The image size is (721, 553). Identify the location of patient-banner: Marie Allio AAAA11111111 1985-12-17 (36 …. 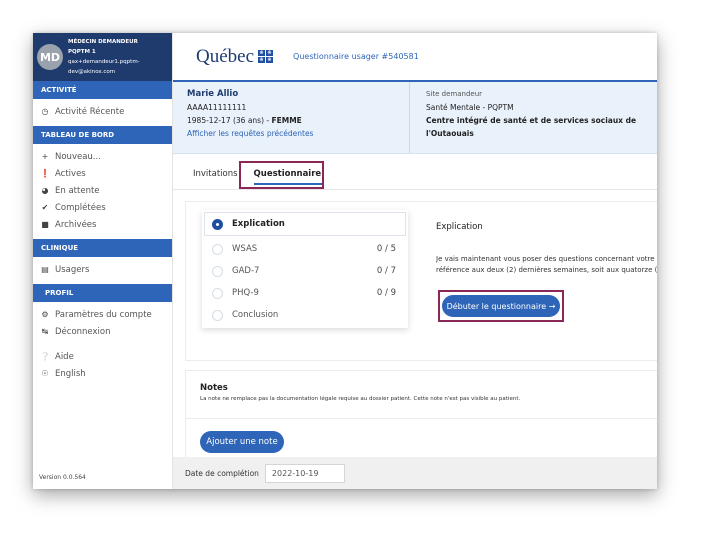
(415, 118).